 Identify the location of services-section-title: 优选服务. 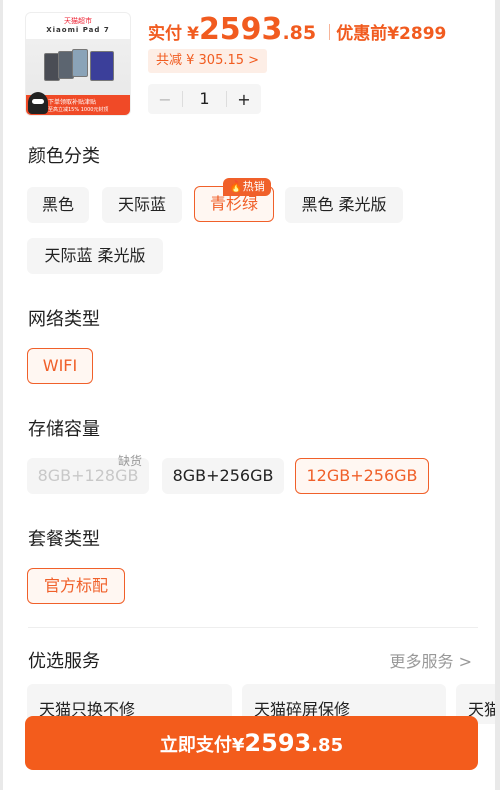
(64, 661).